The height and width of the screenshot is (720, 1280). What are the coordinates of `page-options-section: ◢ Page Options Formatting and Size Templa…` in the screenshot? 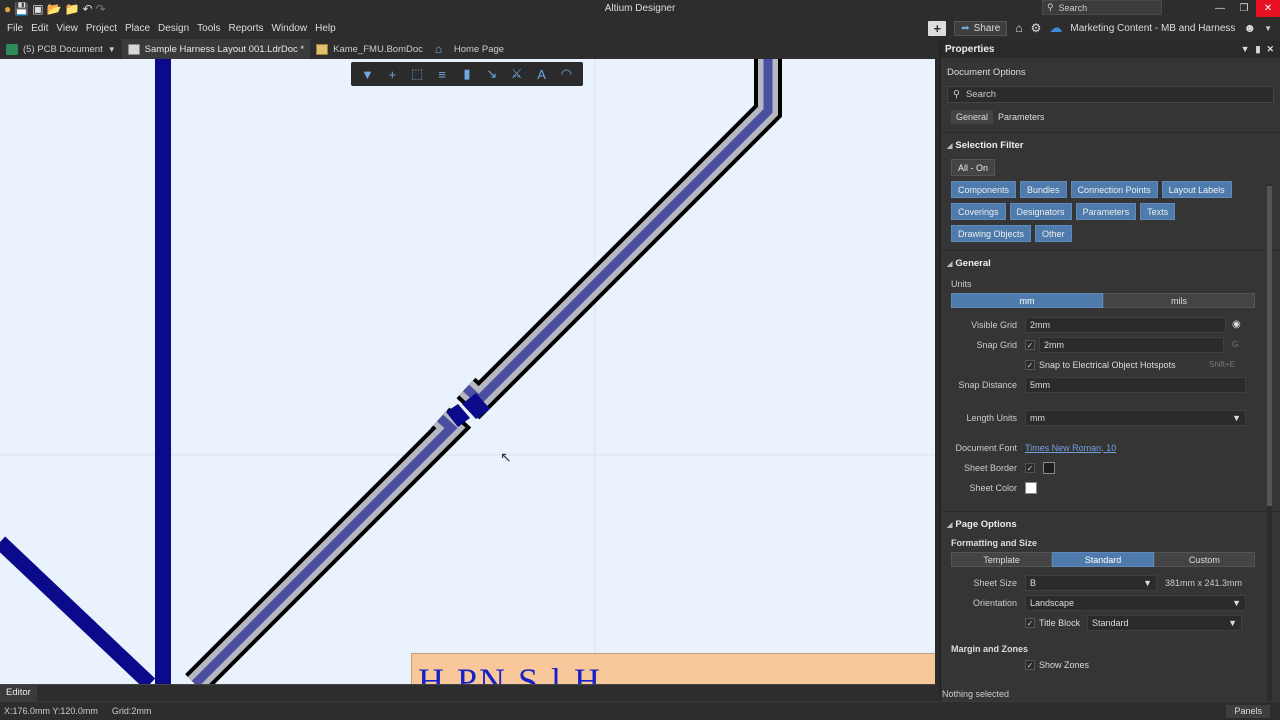 It's located at (1110, 592).